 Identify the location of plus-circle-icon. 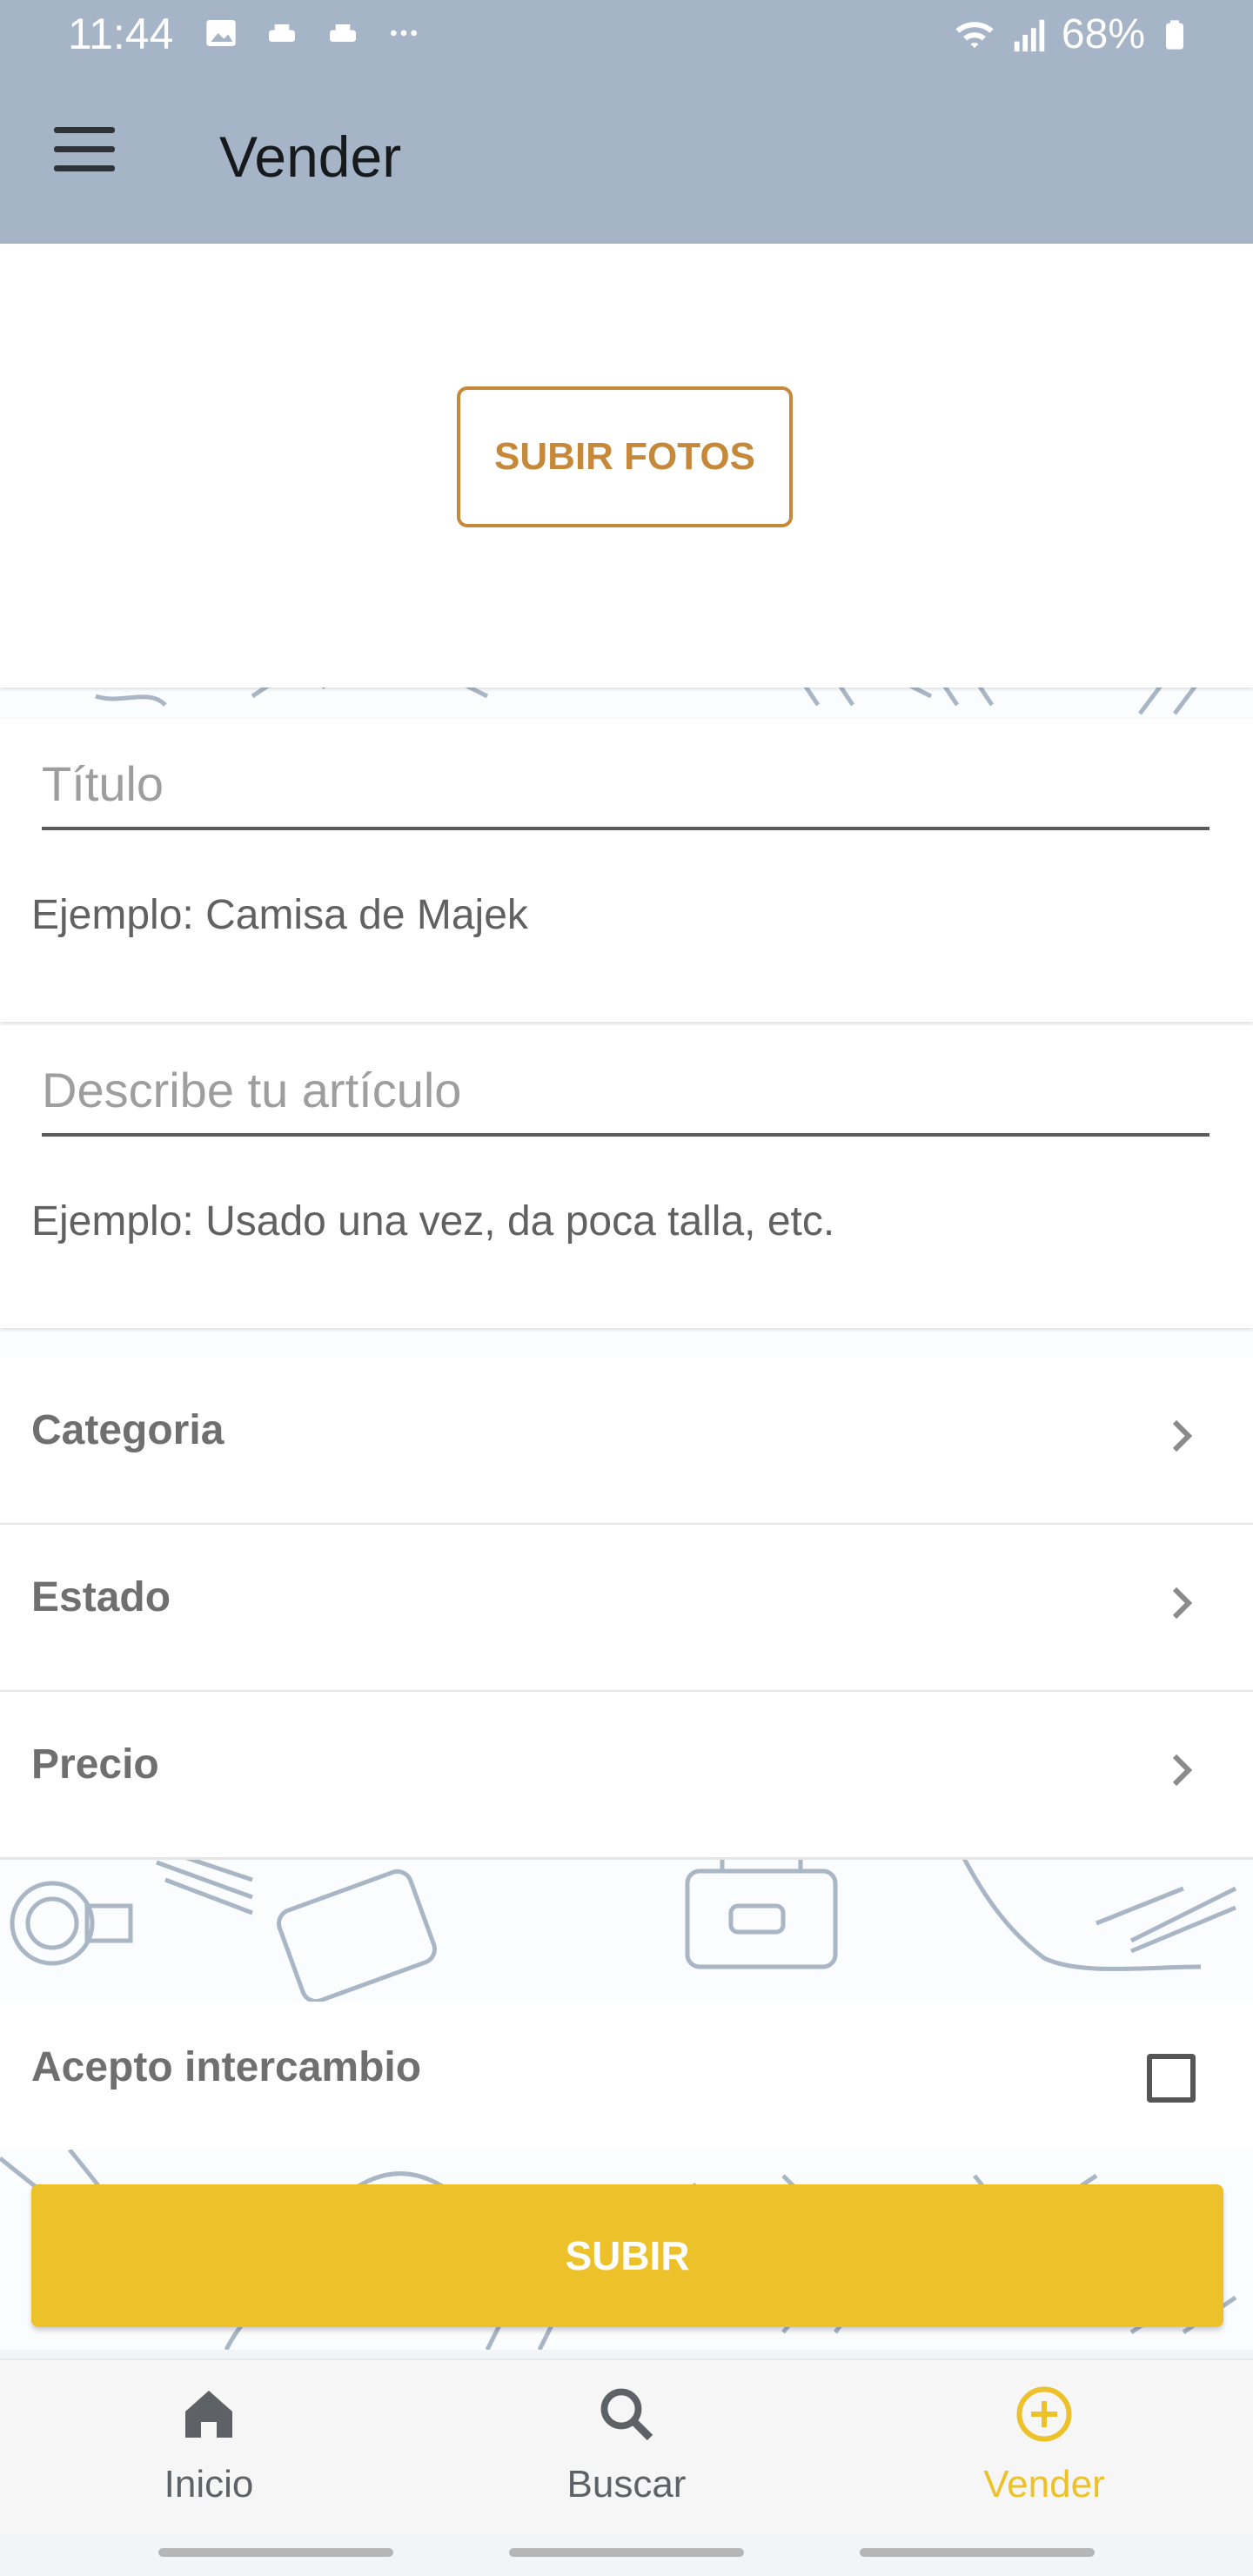
(1044, 2414).